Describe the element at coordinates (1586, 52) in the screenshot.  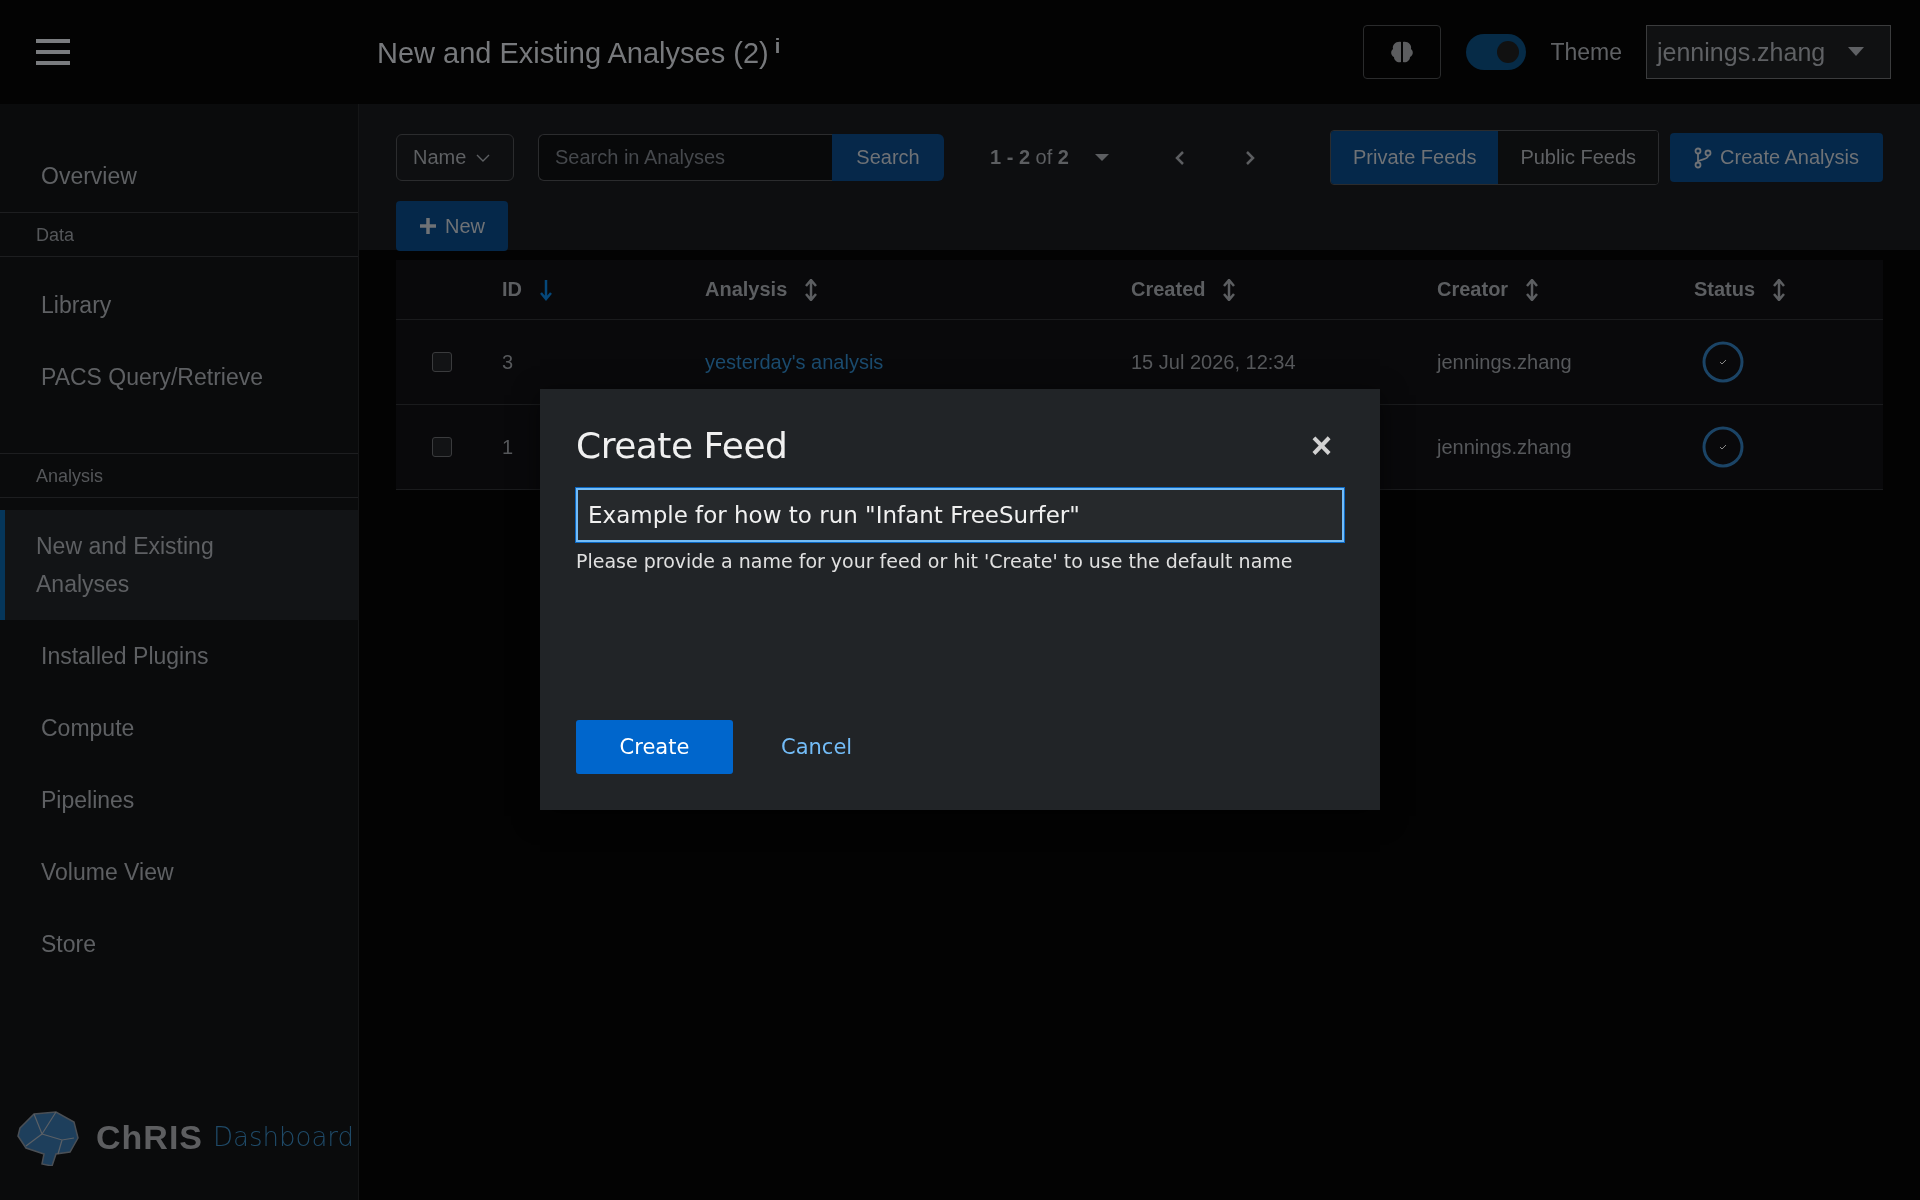
I see `theme-label: Theme` at that location.